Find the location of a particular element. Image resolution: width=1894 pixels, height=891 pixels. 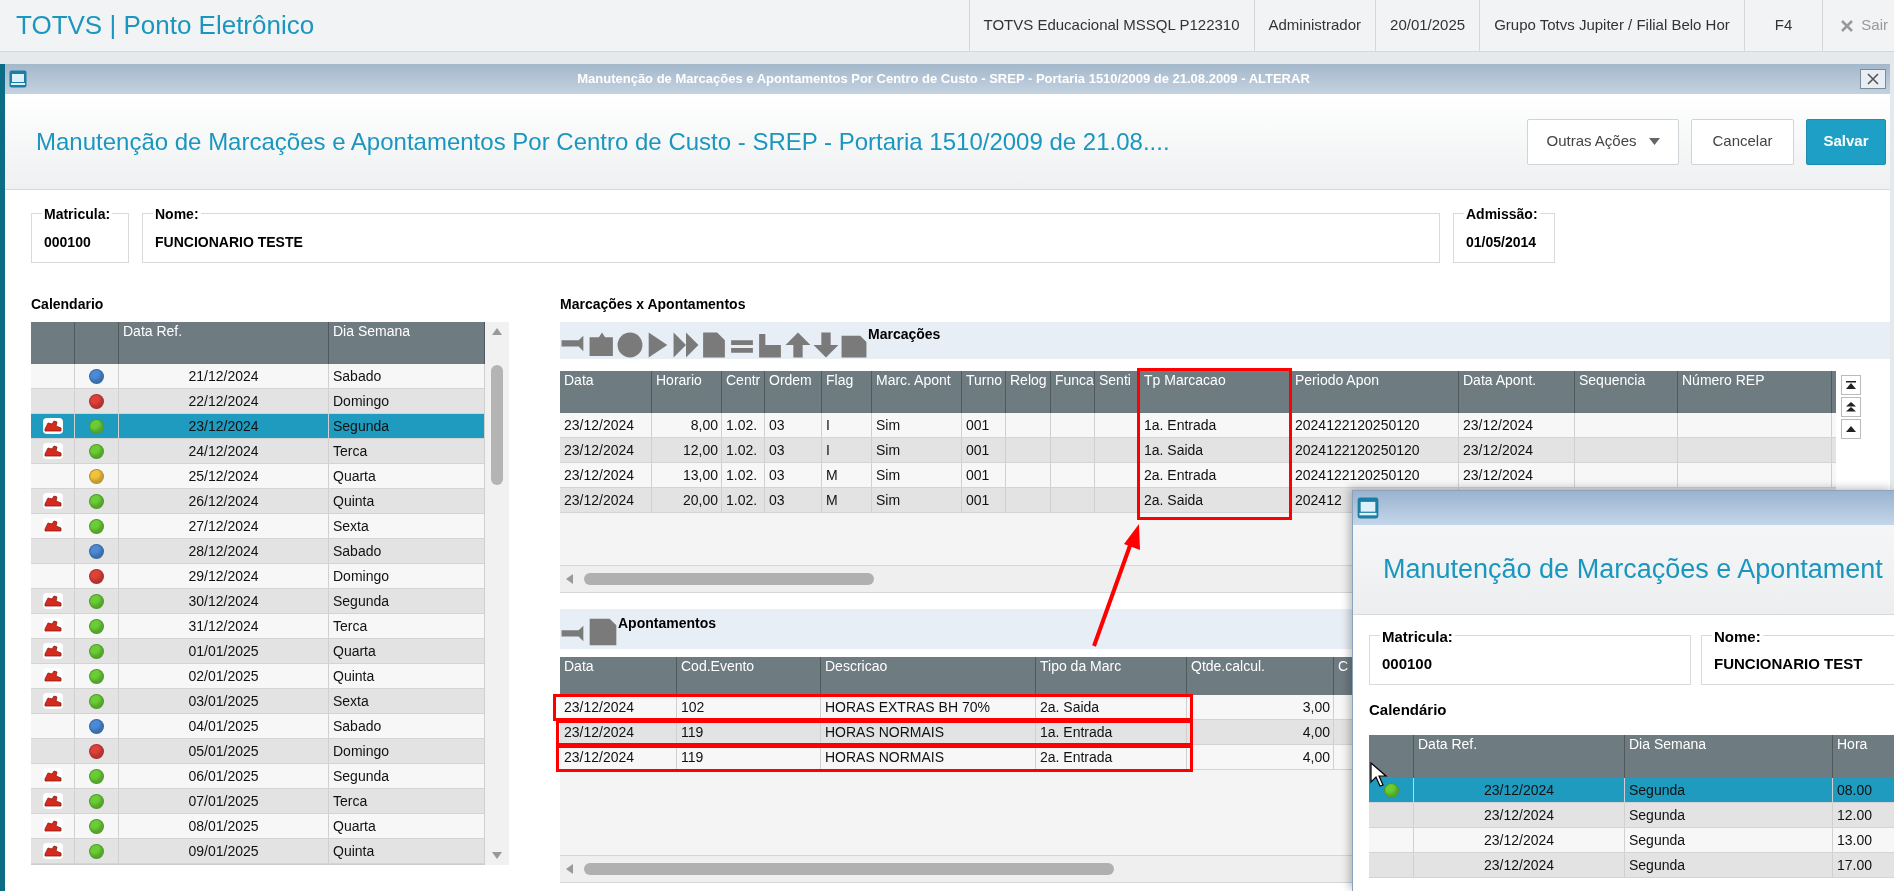

vertical-scrollbar is located at coordinates (497, 593).